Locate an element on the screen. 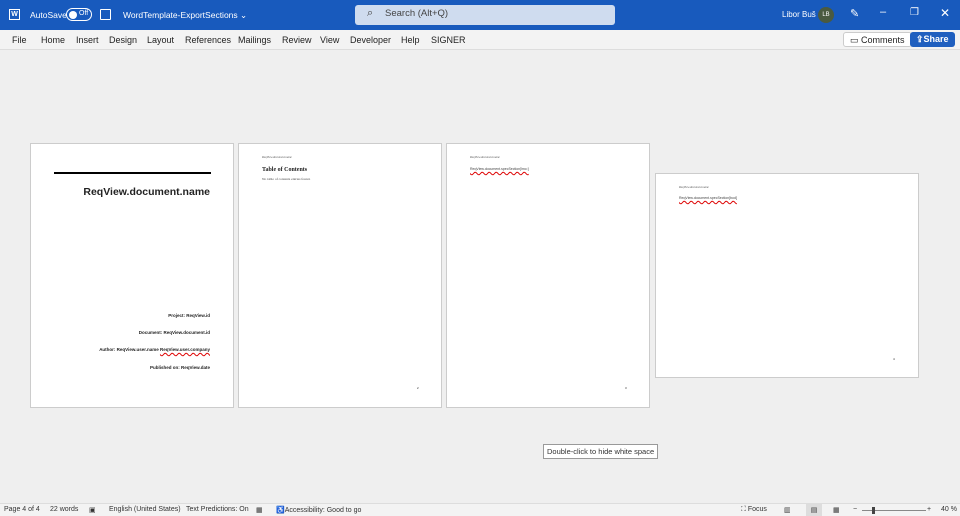  zoom-slider is located at coordinates (894, 510).